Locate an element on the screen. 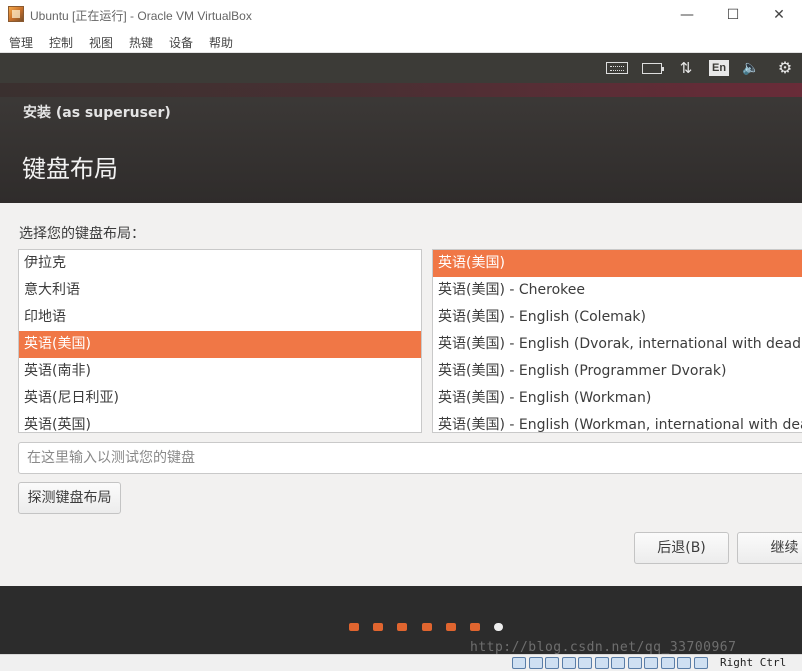  continue-button: 继续 is located at coordinates (769, 548).